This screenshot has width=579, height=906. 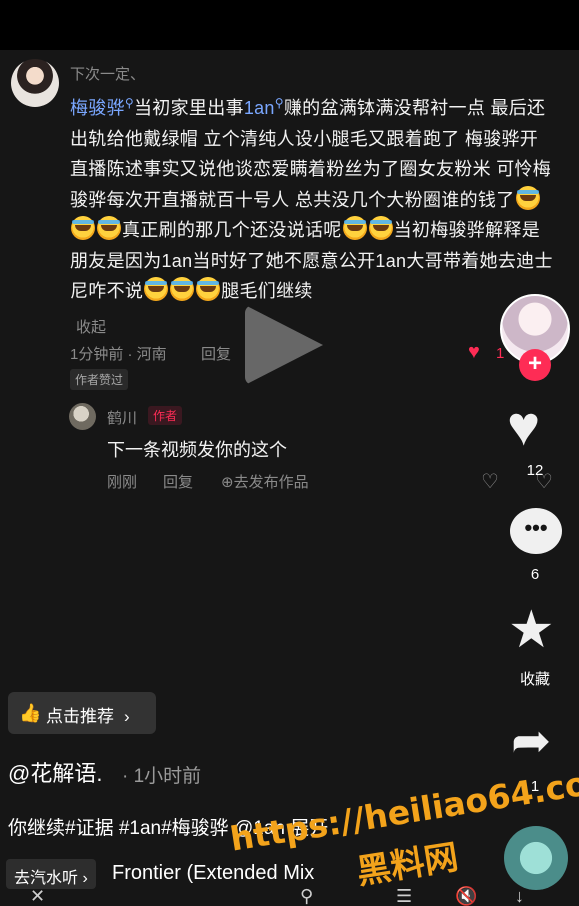 I want to click on video-author: @花解语., so click(x=55, y=772).